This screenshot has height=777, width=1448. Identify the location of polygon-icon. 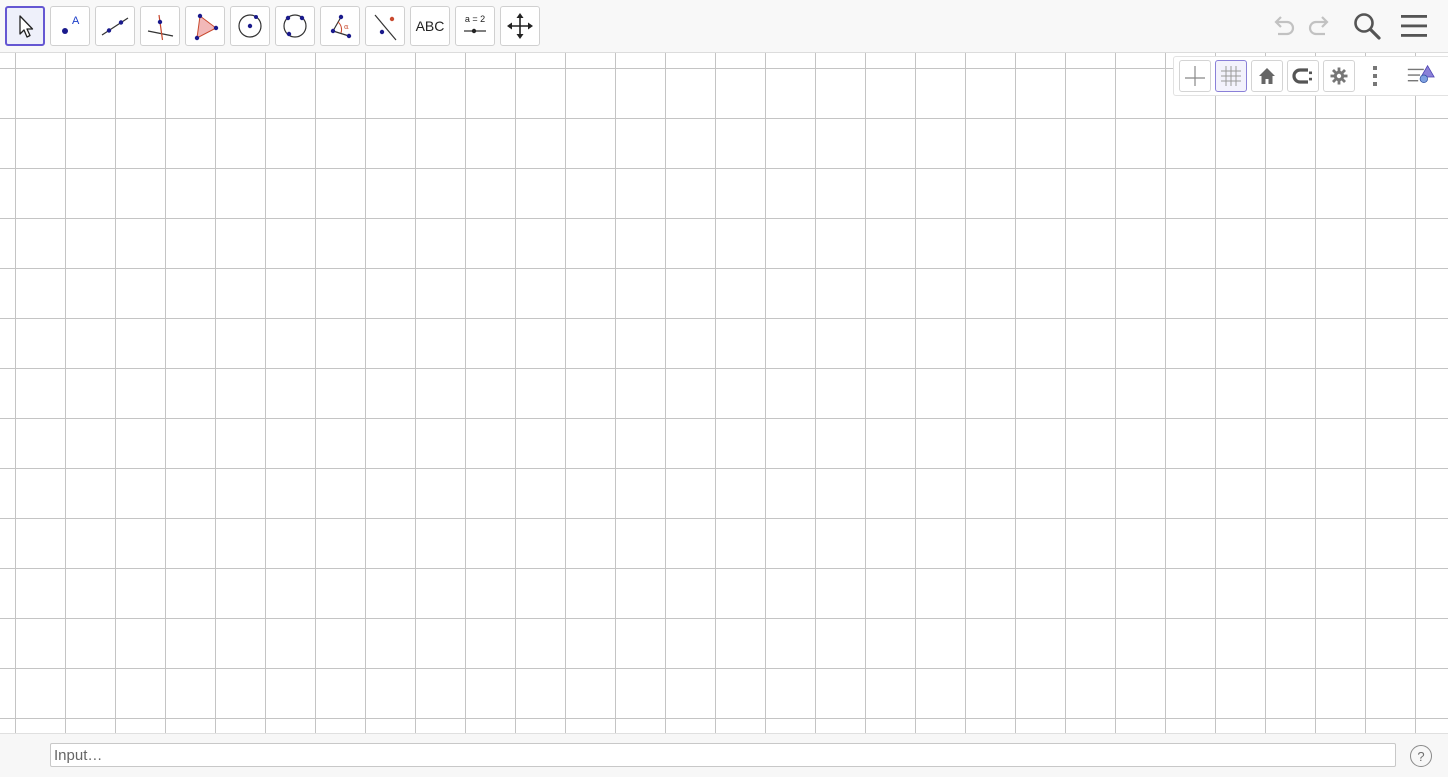
(206, 27).